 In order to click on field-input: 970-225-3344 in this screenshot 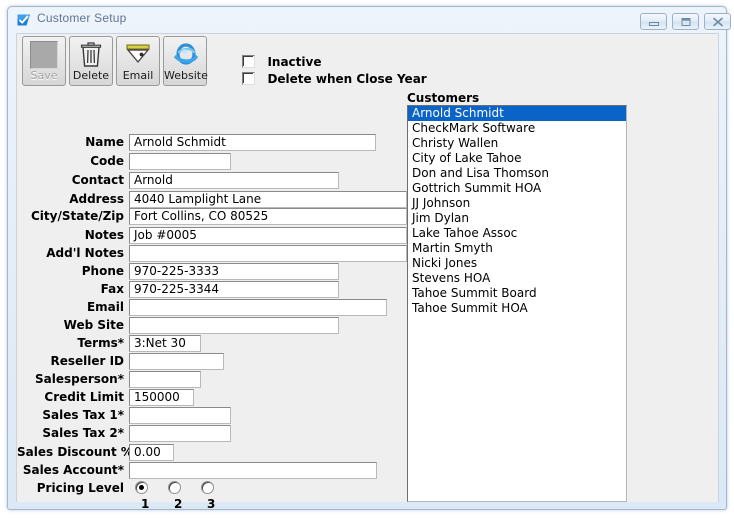, I will do `click(234, 289)`.